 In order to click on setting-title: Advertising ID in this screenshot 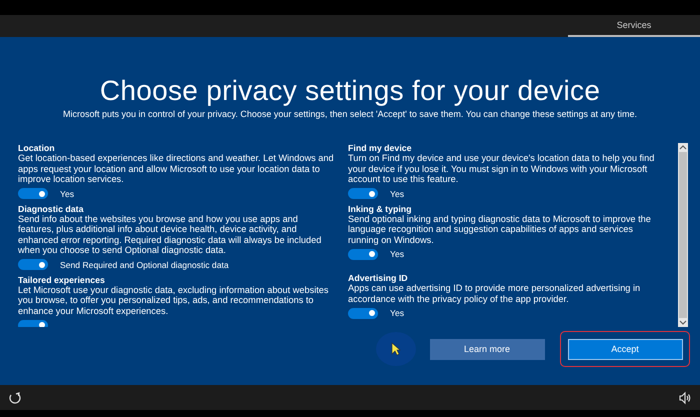, I will do `click(378, 278)`.